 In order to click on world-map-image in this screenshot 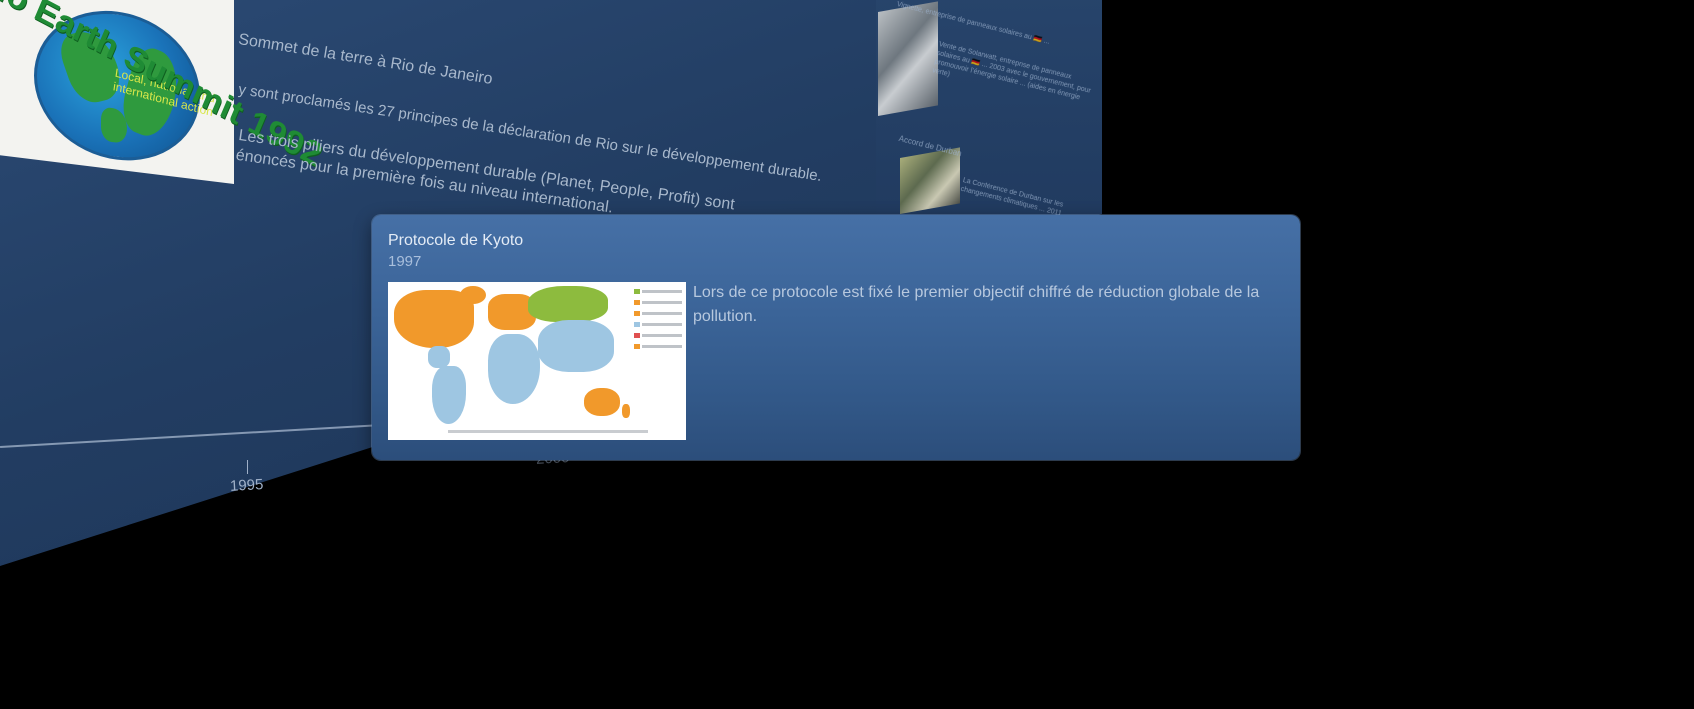, I will do `click(537, 361)`.